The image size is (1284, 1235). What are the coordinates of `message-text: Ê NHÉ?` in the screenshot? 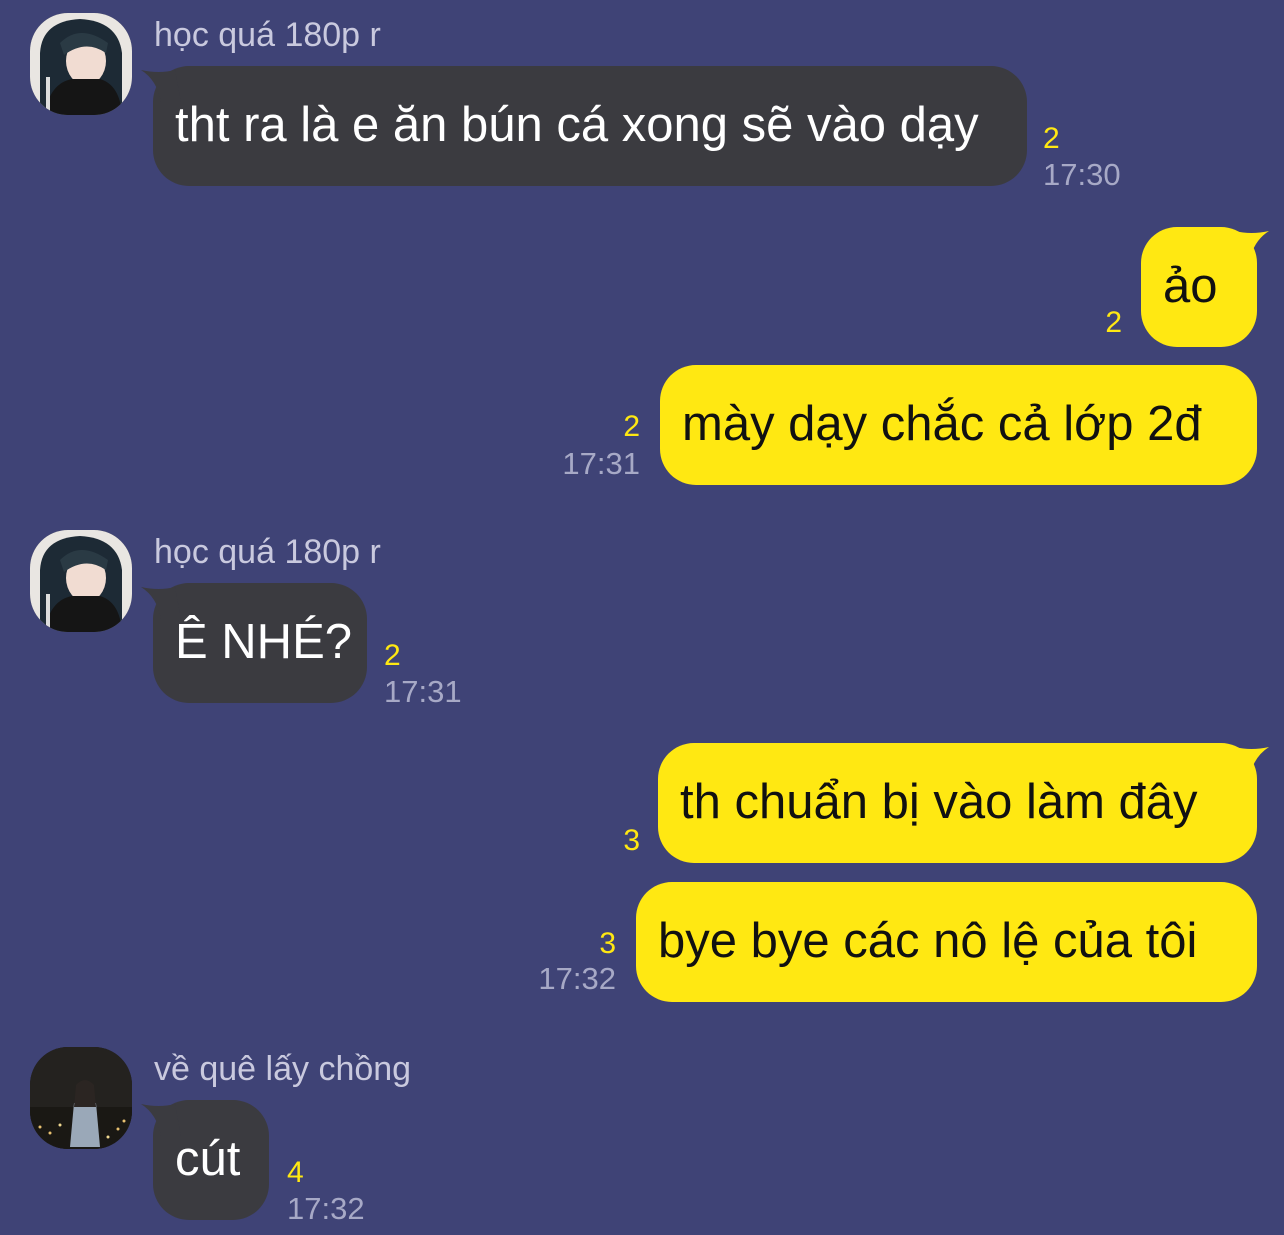 It's located at (264, 642).